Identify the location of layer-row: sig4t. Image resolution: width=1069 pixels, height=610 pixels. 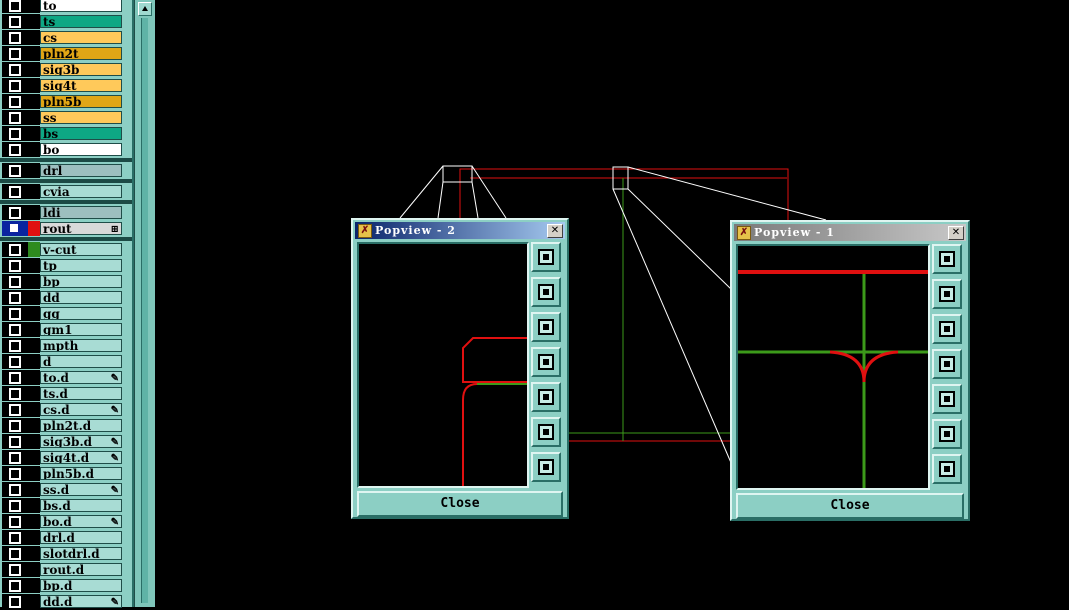
(66, 86).